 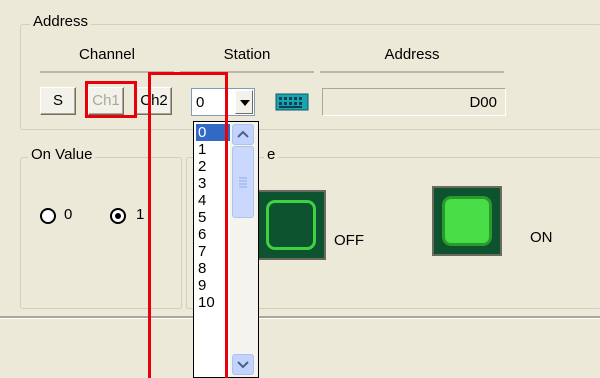 What do you see at coordinates (62, 155) in the screenshot?
I see `on-value-legend: On Value` at bounding box center [62, 155].